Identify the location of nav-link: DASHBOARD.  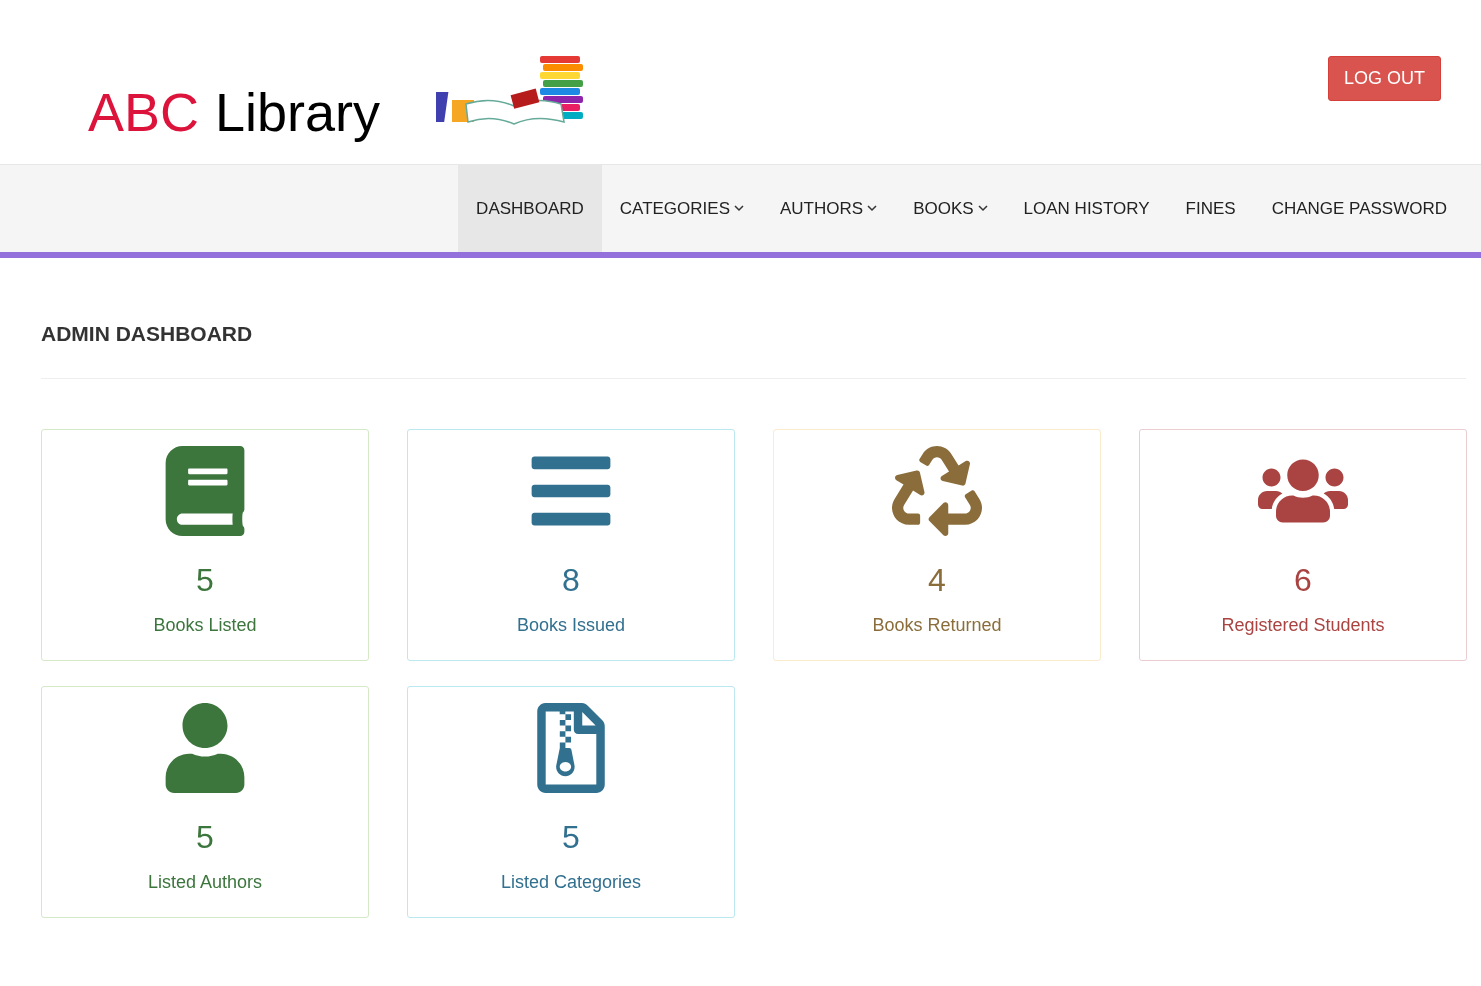
(530, 208).